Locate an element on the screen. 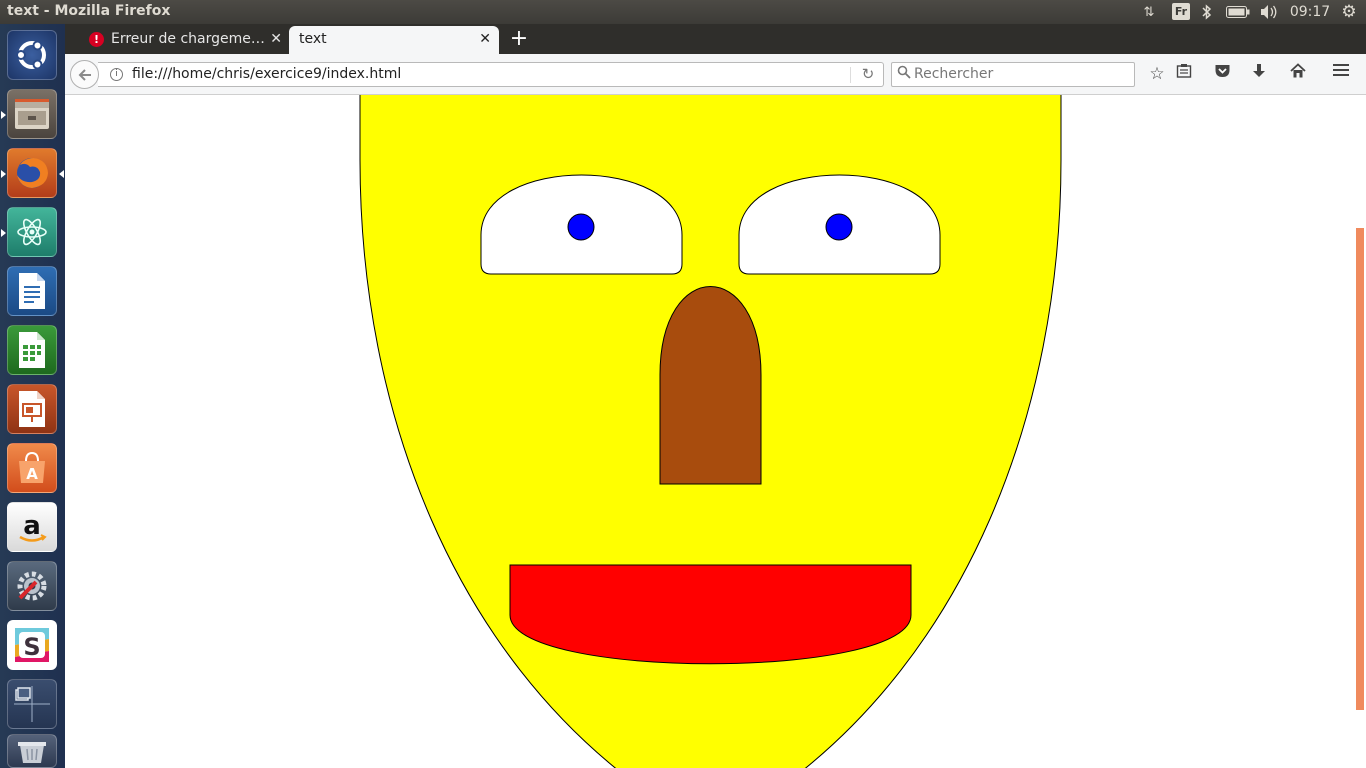  svg-text: S is located at coordinates (31, 647).